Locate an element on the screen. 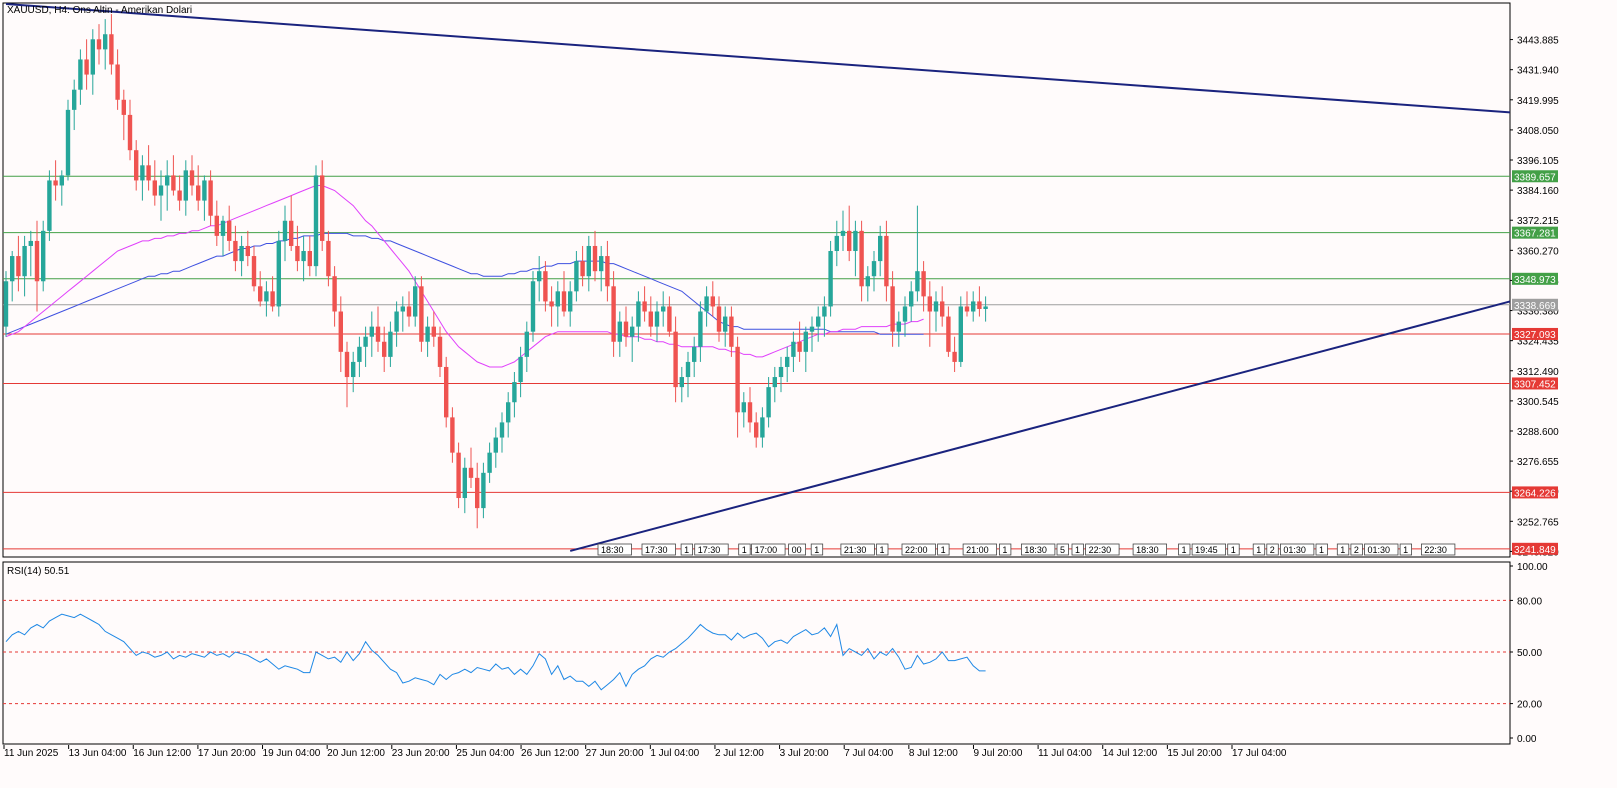 The image size is (1617, 788). event-tag-label: 21:00 is located at coordinates (977, 550).